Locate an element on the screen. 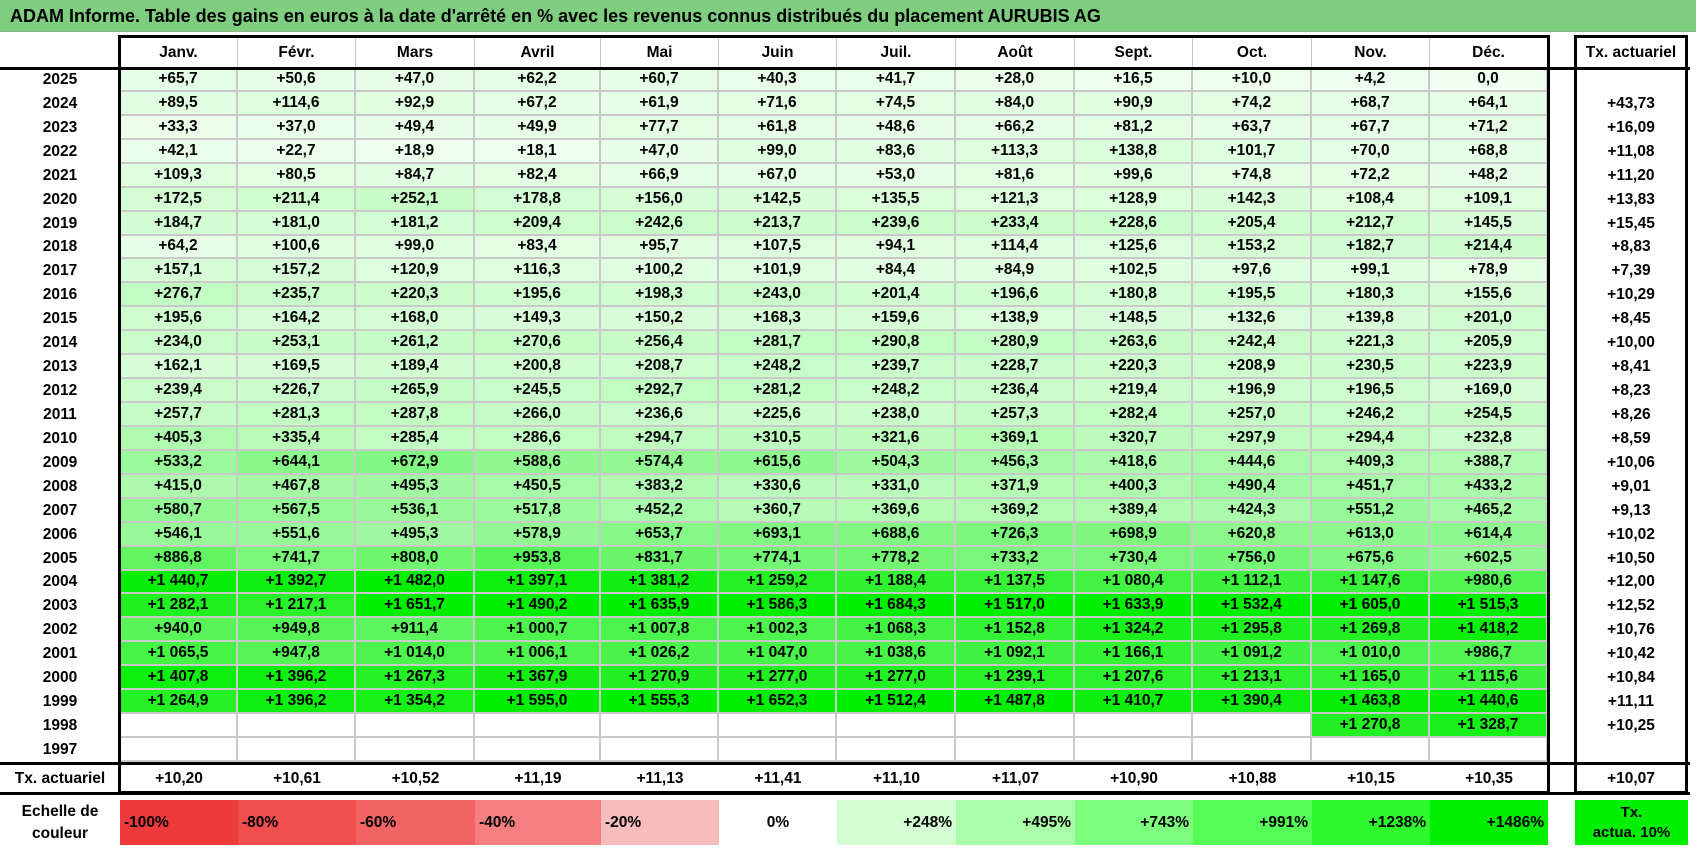 This screenshot has width=1696, height=848. table-cell: +517,8 is located at coordinates (538, 510).